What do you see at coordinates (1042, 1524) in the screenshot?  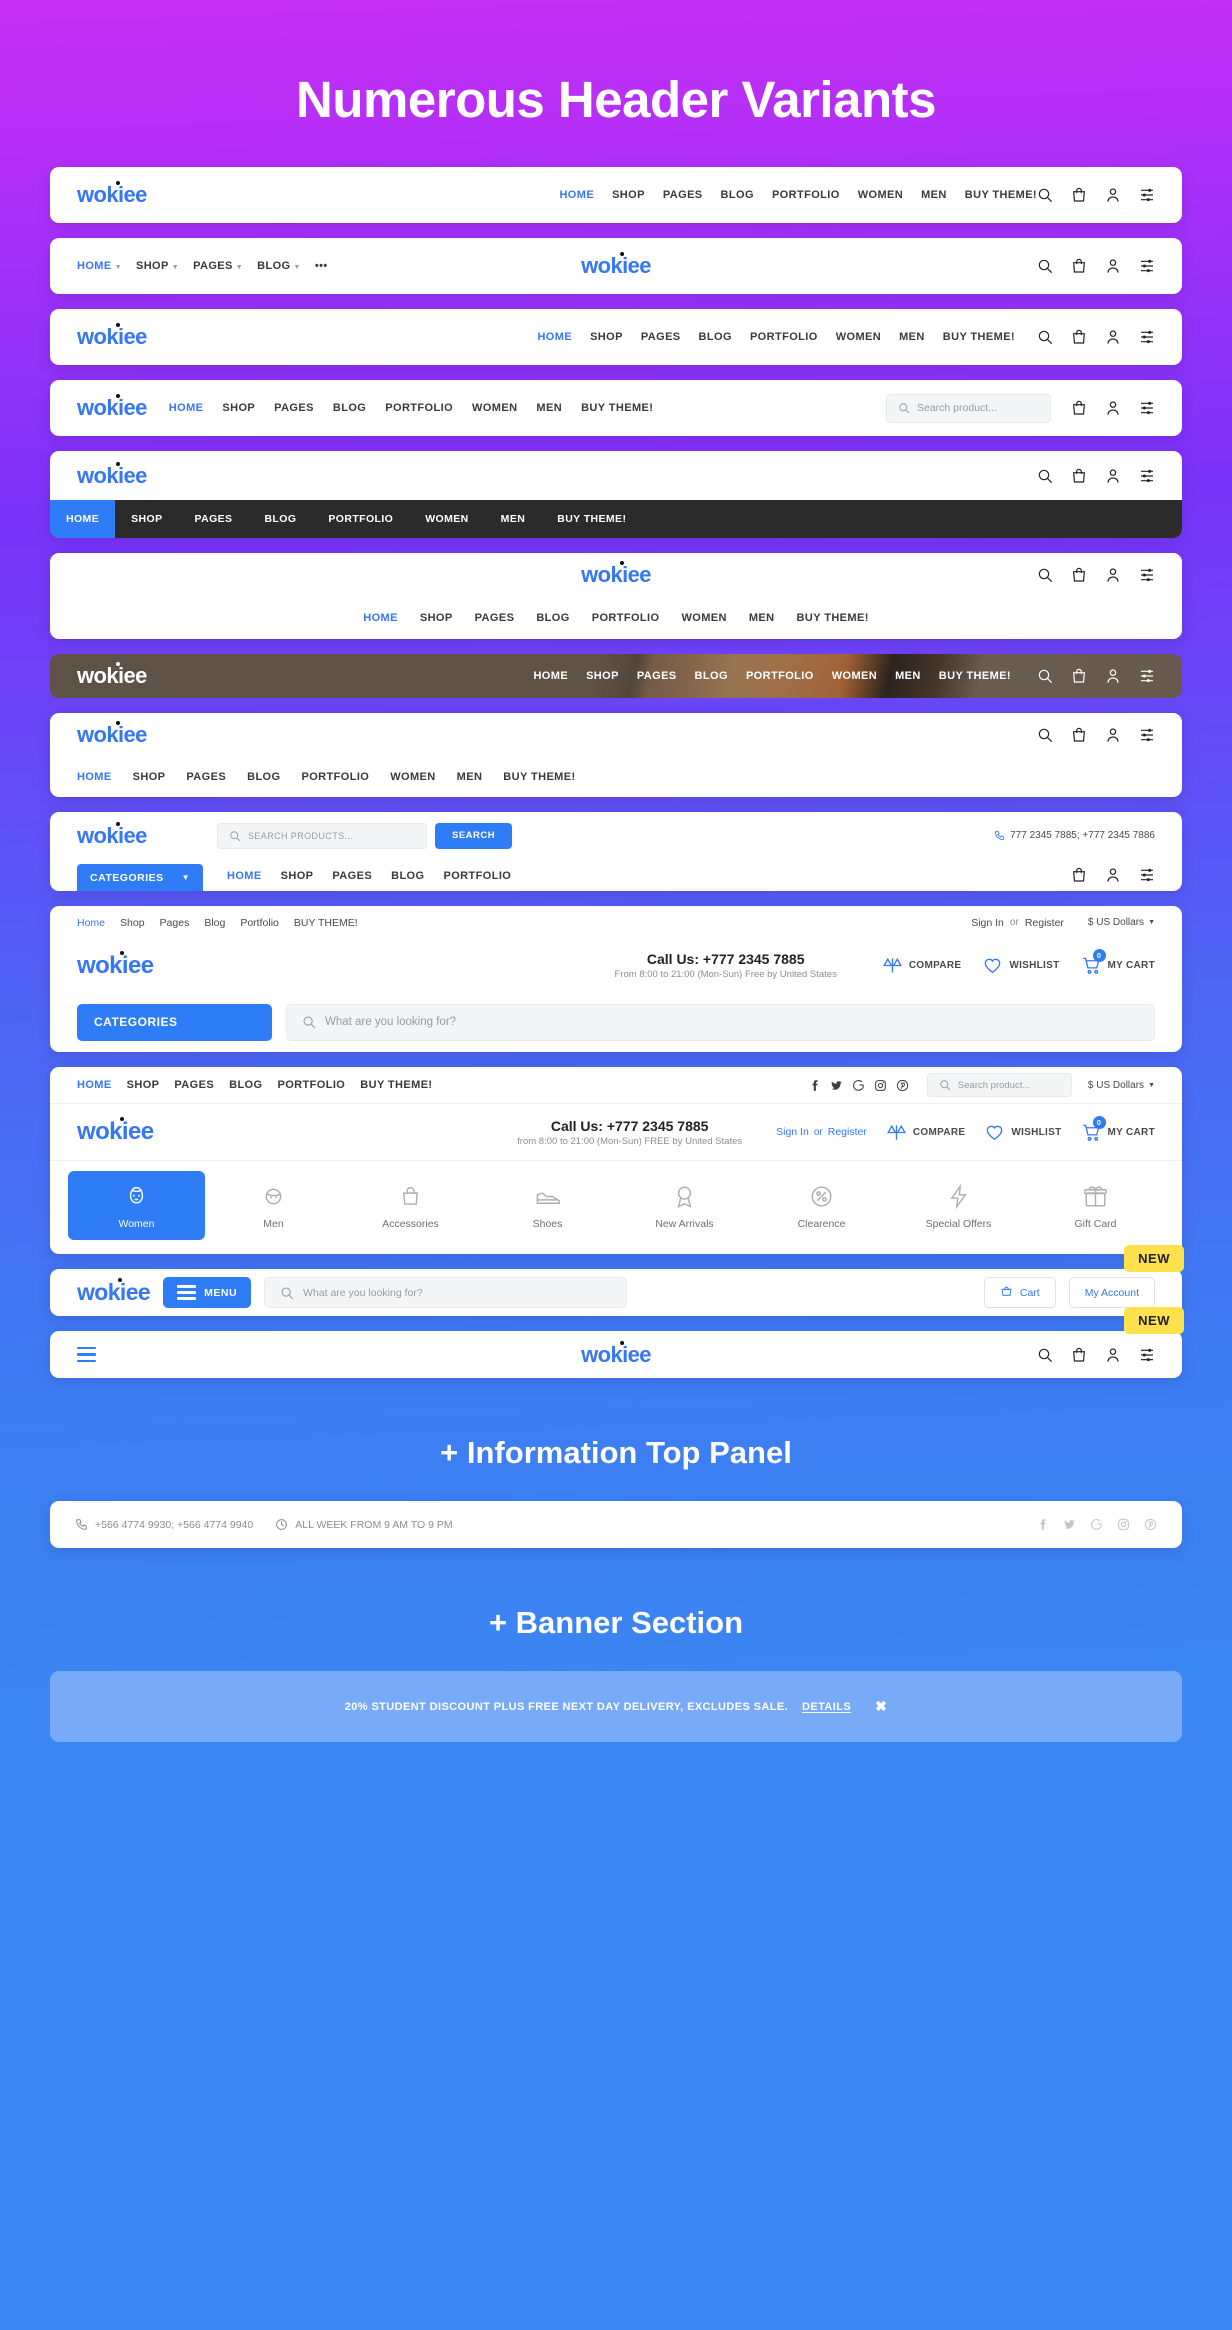 I see `facebook-icon` at bounding box center [1042, 1524].